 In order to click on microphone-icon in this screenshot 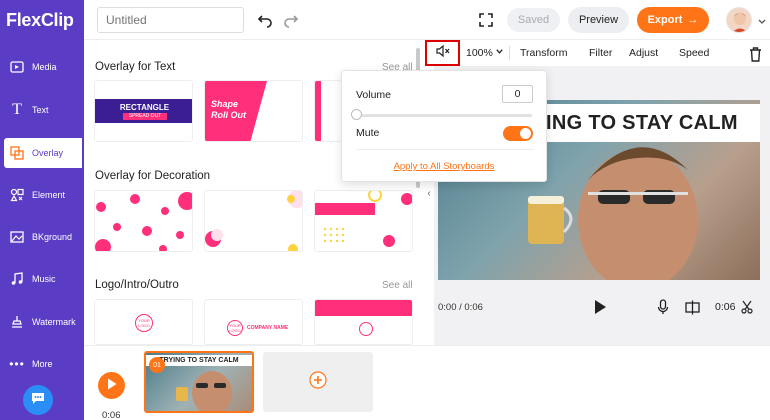, I will do `click(663, 309)`.